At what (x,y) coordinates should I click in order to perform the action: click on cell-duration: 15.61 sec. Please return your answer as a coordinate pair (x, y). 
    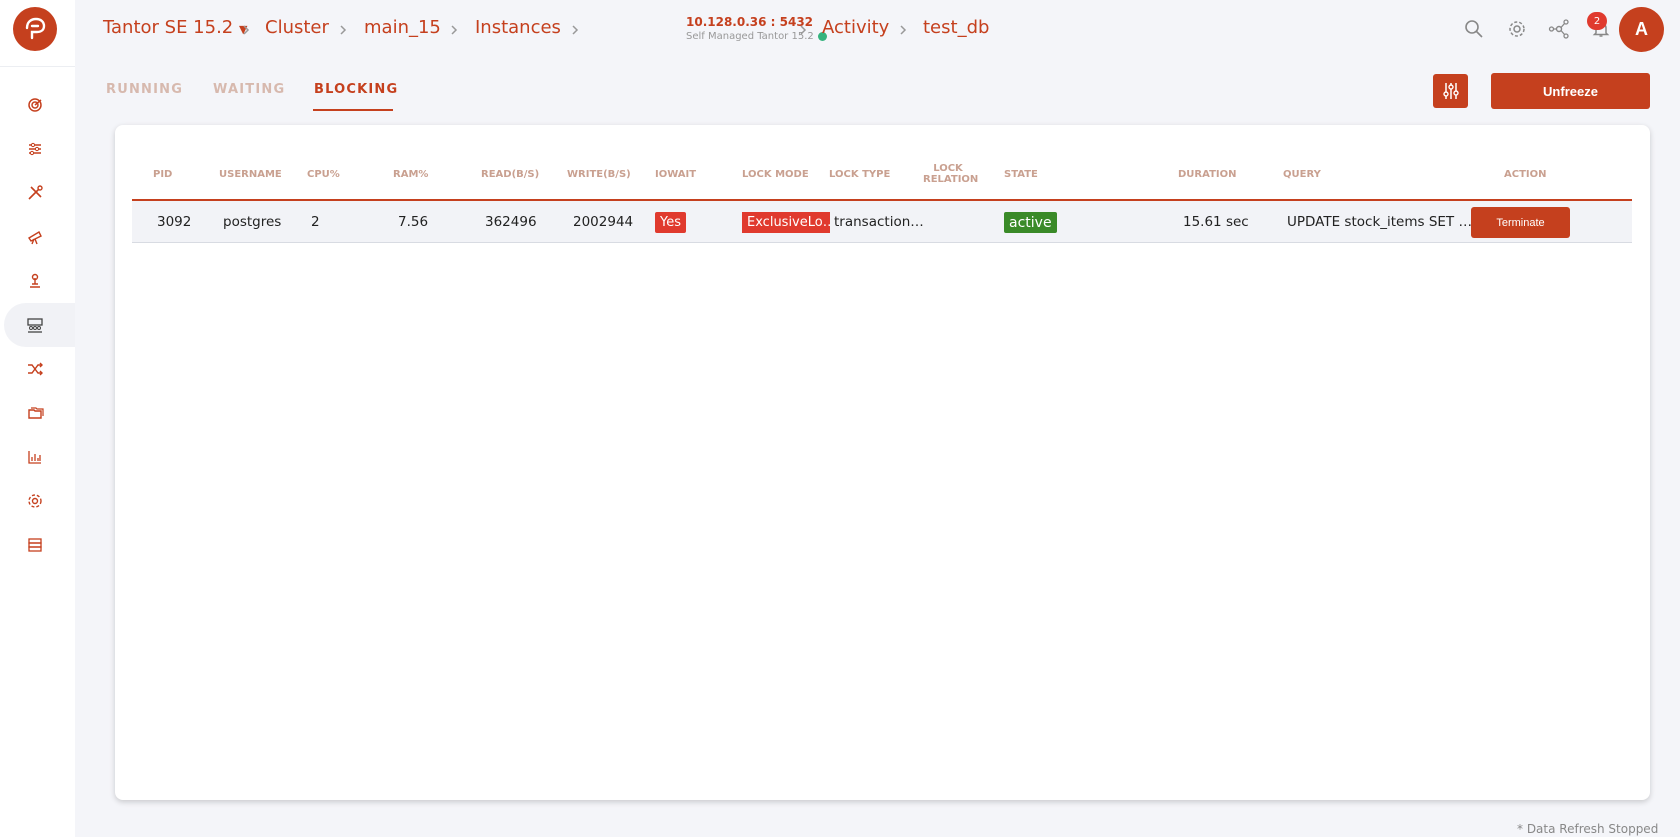
    Looking at the image, I should click on (1216, 222).